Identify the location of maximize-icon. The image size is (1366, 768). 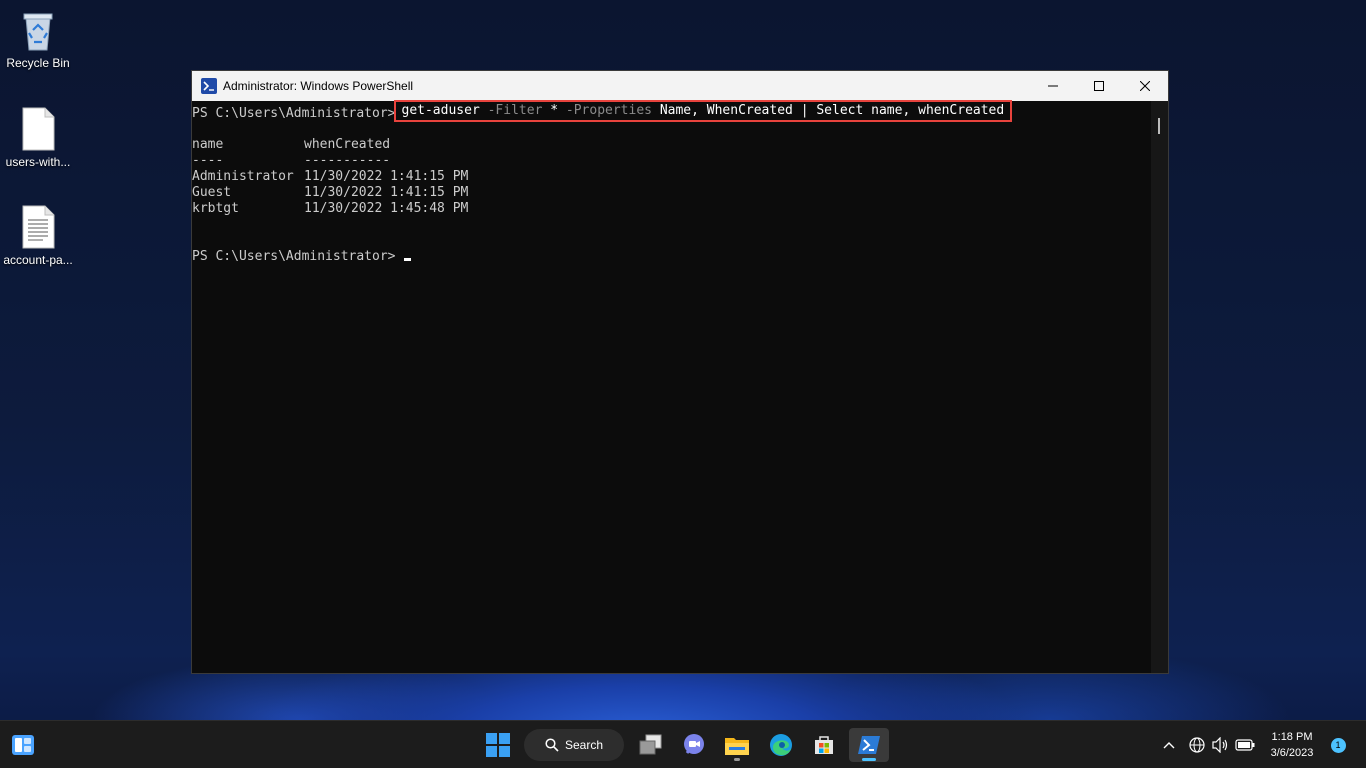
(1099, 86).